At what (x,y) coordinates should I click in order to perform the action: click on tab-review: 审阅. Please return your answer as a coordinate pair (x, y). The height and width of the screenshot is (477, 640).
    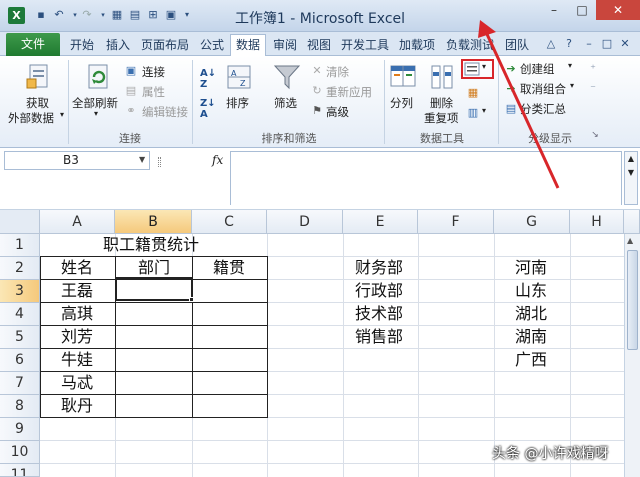
    Looking at the image, I should click on (285, 46).